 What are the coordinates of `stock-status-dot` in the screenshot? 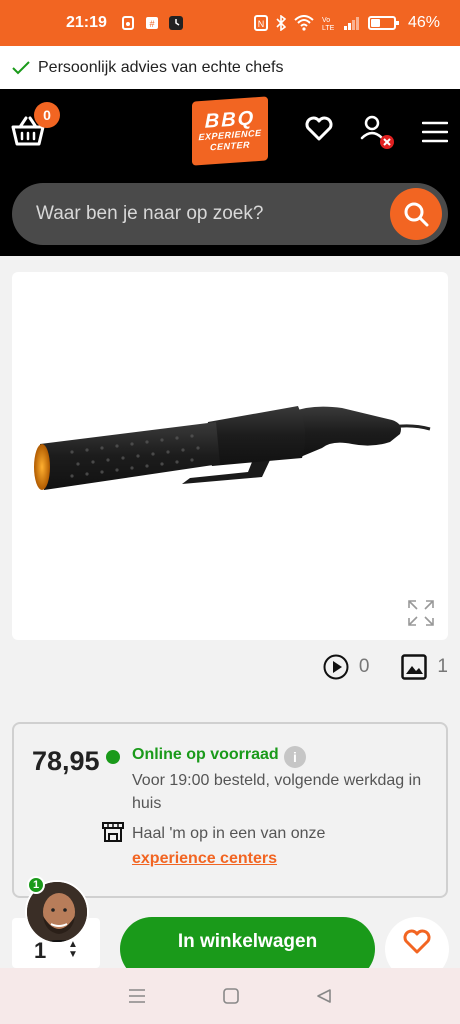 It's located at (113, 757).